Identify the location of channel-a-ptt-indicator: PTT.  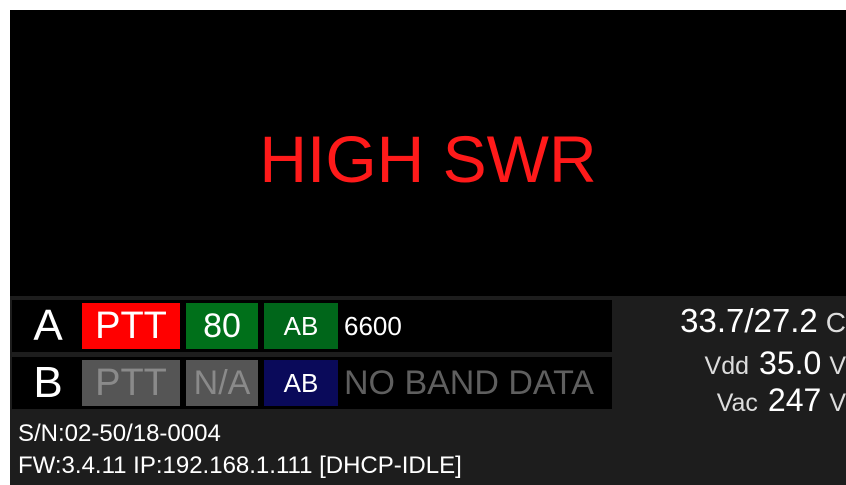
(131, 326).